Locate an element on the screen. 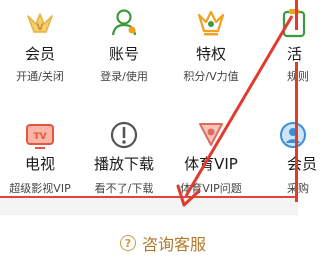 Image resolution: width=320 pixels, height=274 pixels. svg-text: TV is located at coordinates (39, 137).